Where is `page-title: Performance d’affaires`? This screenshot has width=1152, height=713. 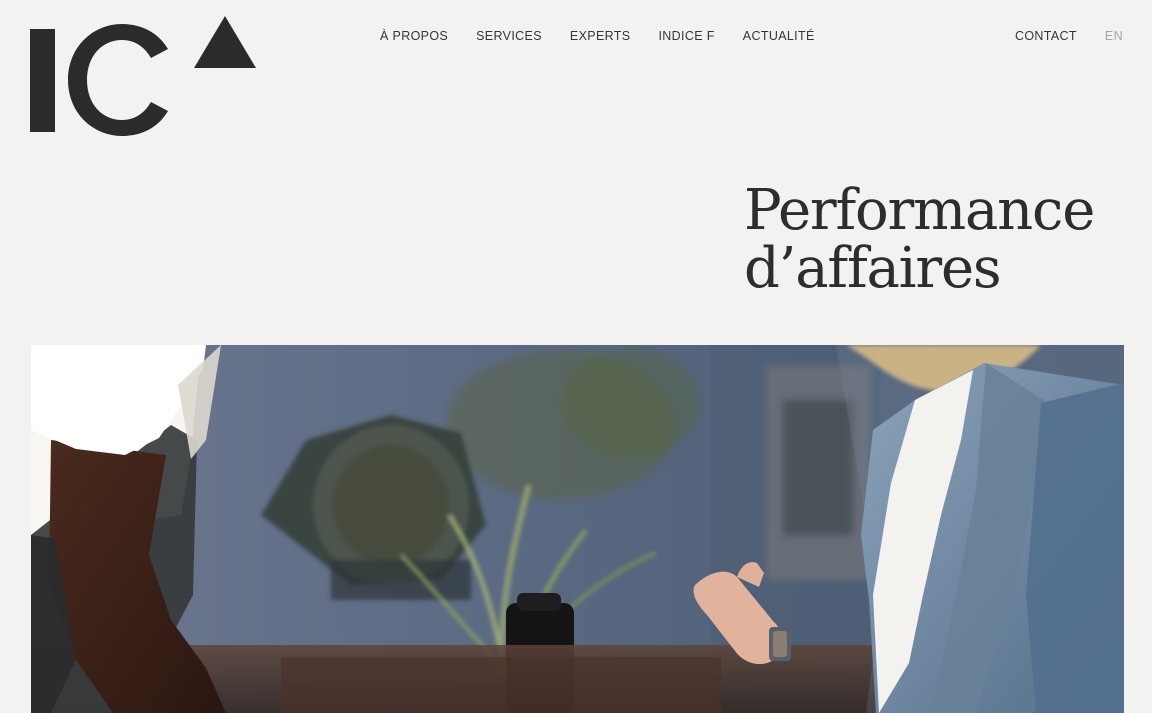
page-title: Performance d’affaires is located at coordinates (934, 240).